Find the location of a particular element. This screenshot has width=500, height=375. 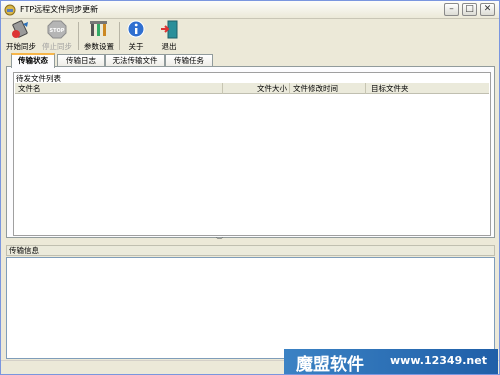

toolbar: 开始同步 STOP 停止同步 参数设置 关于 退出 is located at coordinates (250, 36).